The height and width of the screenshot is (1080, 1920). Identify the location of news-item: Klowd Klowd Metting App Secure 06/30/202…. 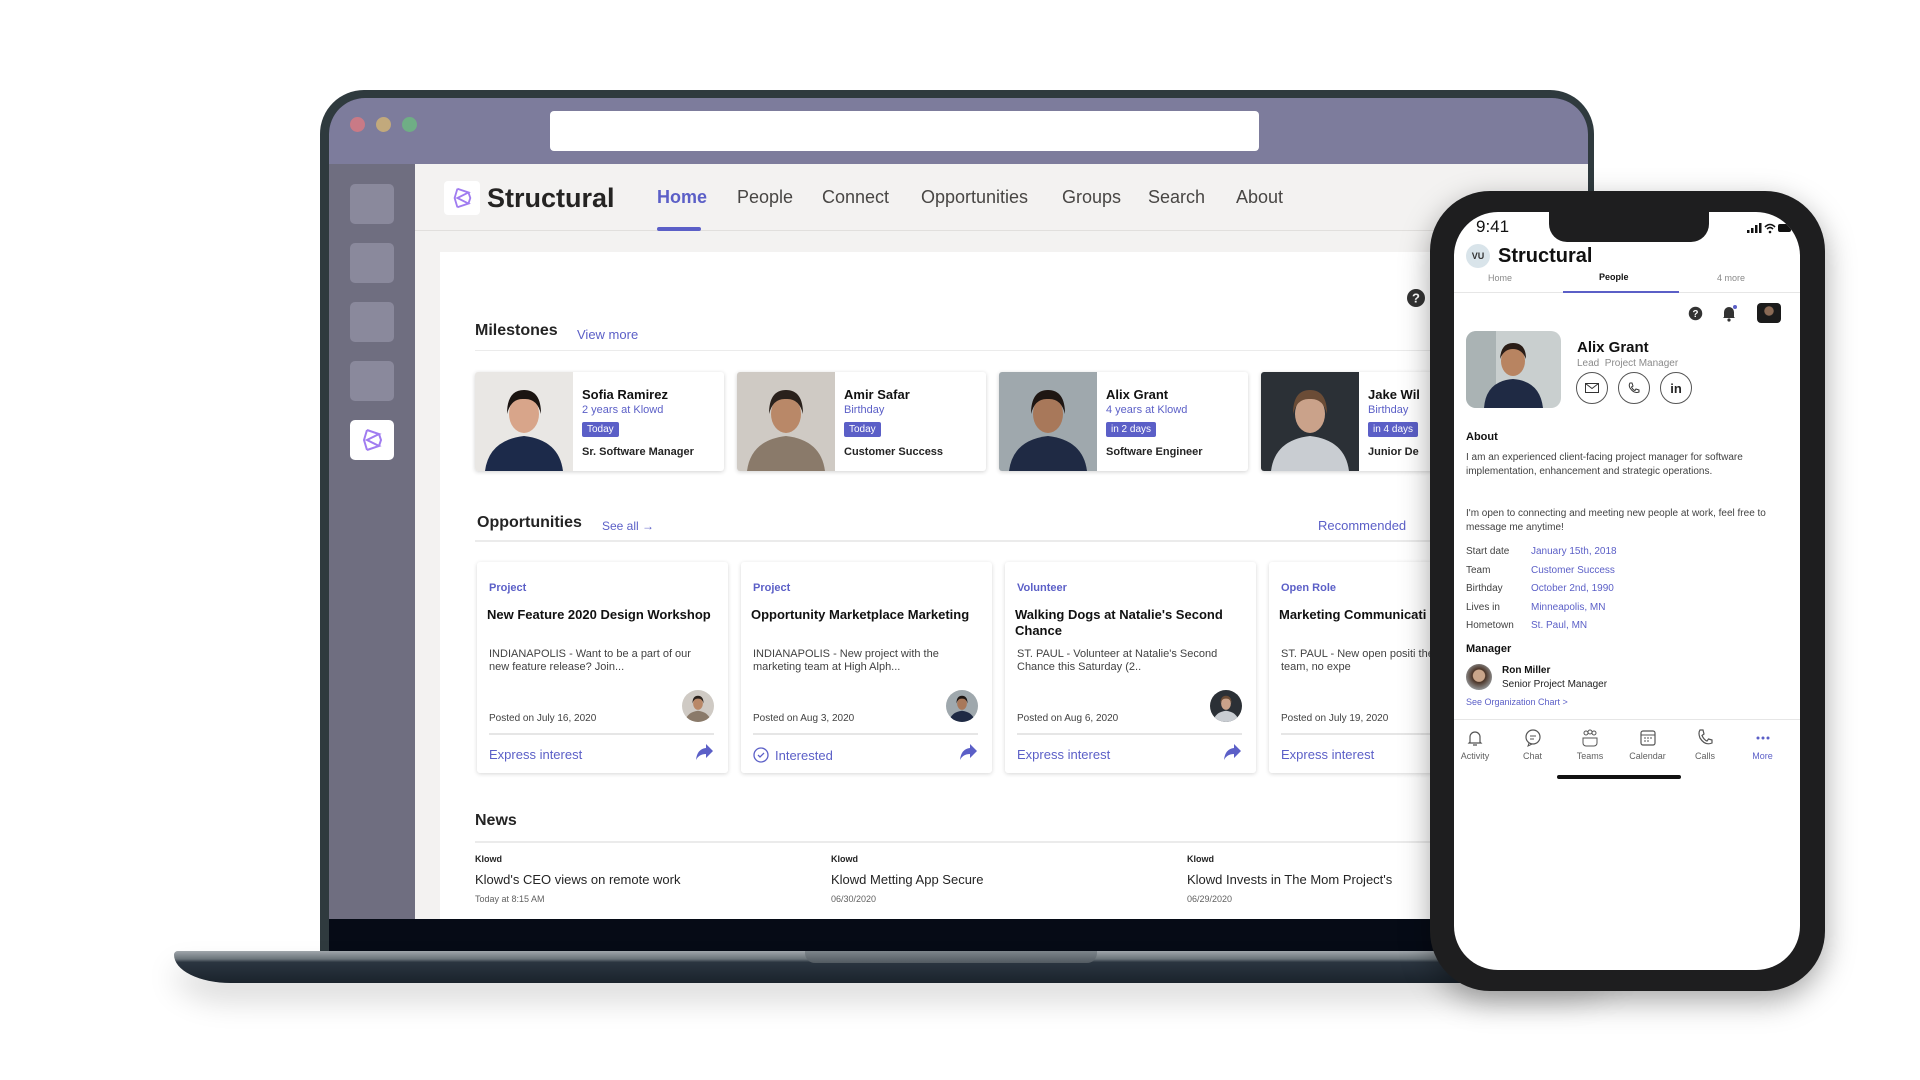
(996, 879).